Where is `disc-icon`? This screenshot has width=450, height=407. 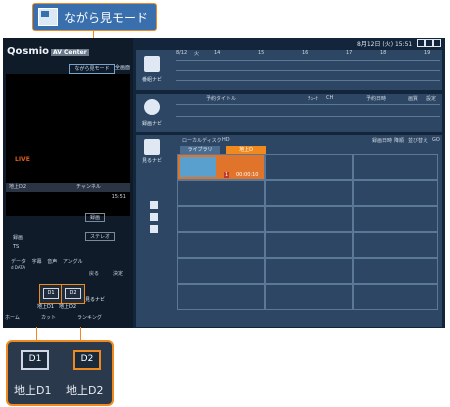
disc-icon is located at coordinates (152, 107).